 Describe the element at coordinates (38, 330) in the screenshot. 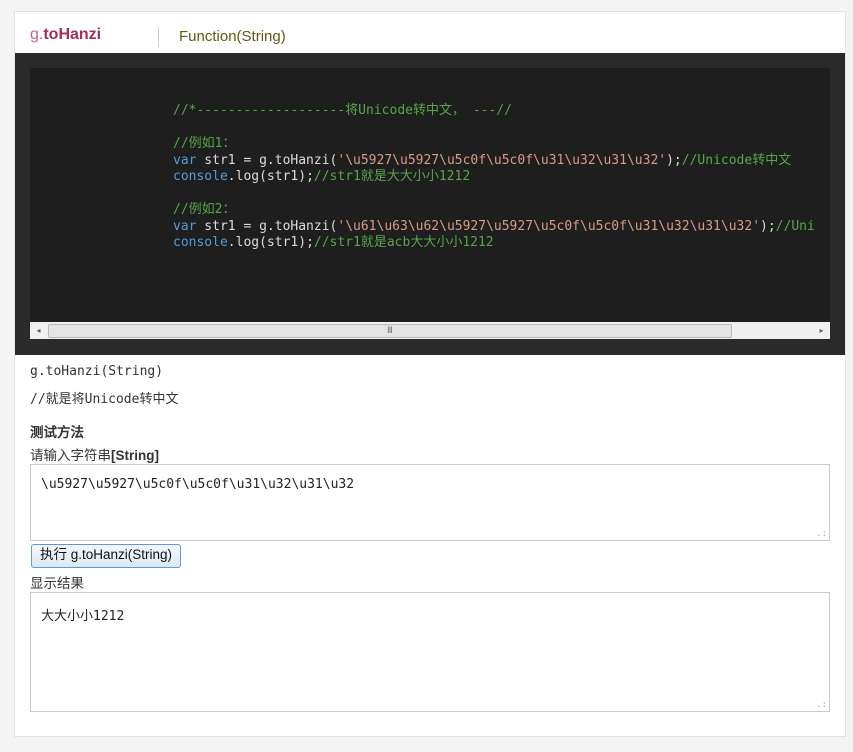

I see `scroll-left-arrow-icon: ◂` at that location.